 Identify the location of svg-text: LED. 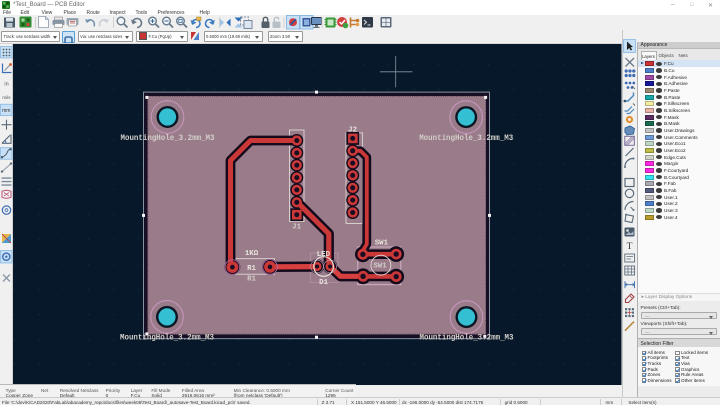
(324, 254).